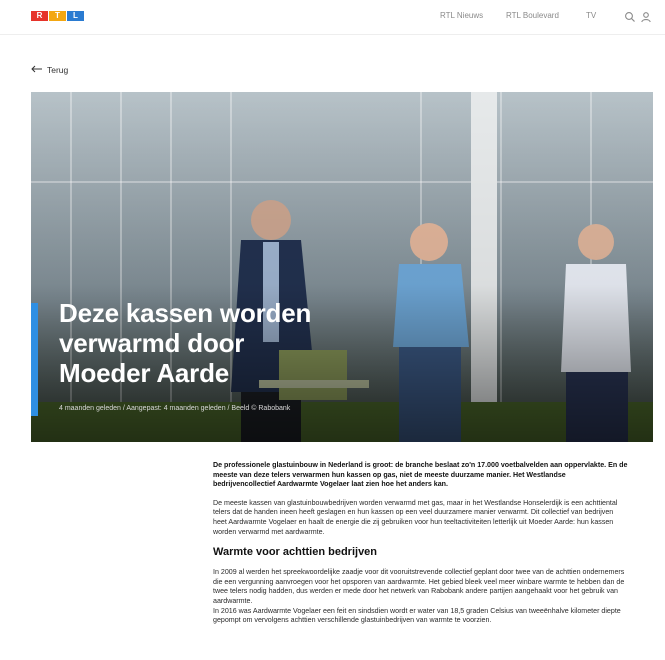 The width and height of the screenshot is (665, 660). Describe the element at coordinates (58, 70) in the screenshot. I see `back-link-label: Terug` at that location.